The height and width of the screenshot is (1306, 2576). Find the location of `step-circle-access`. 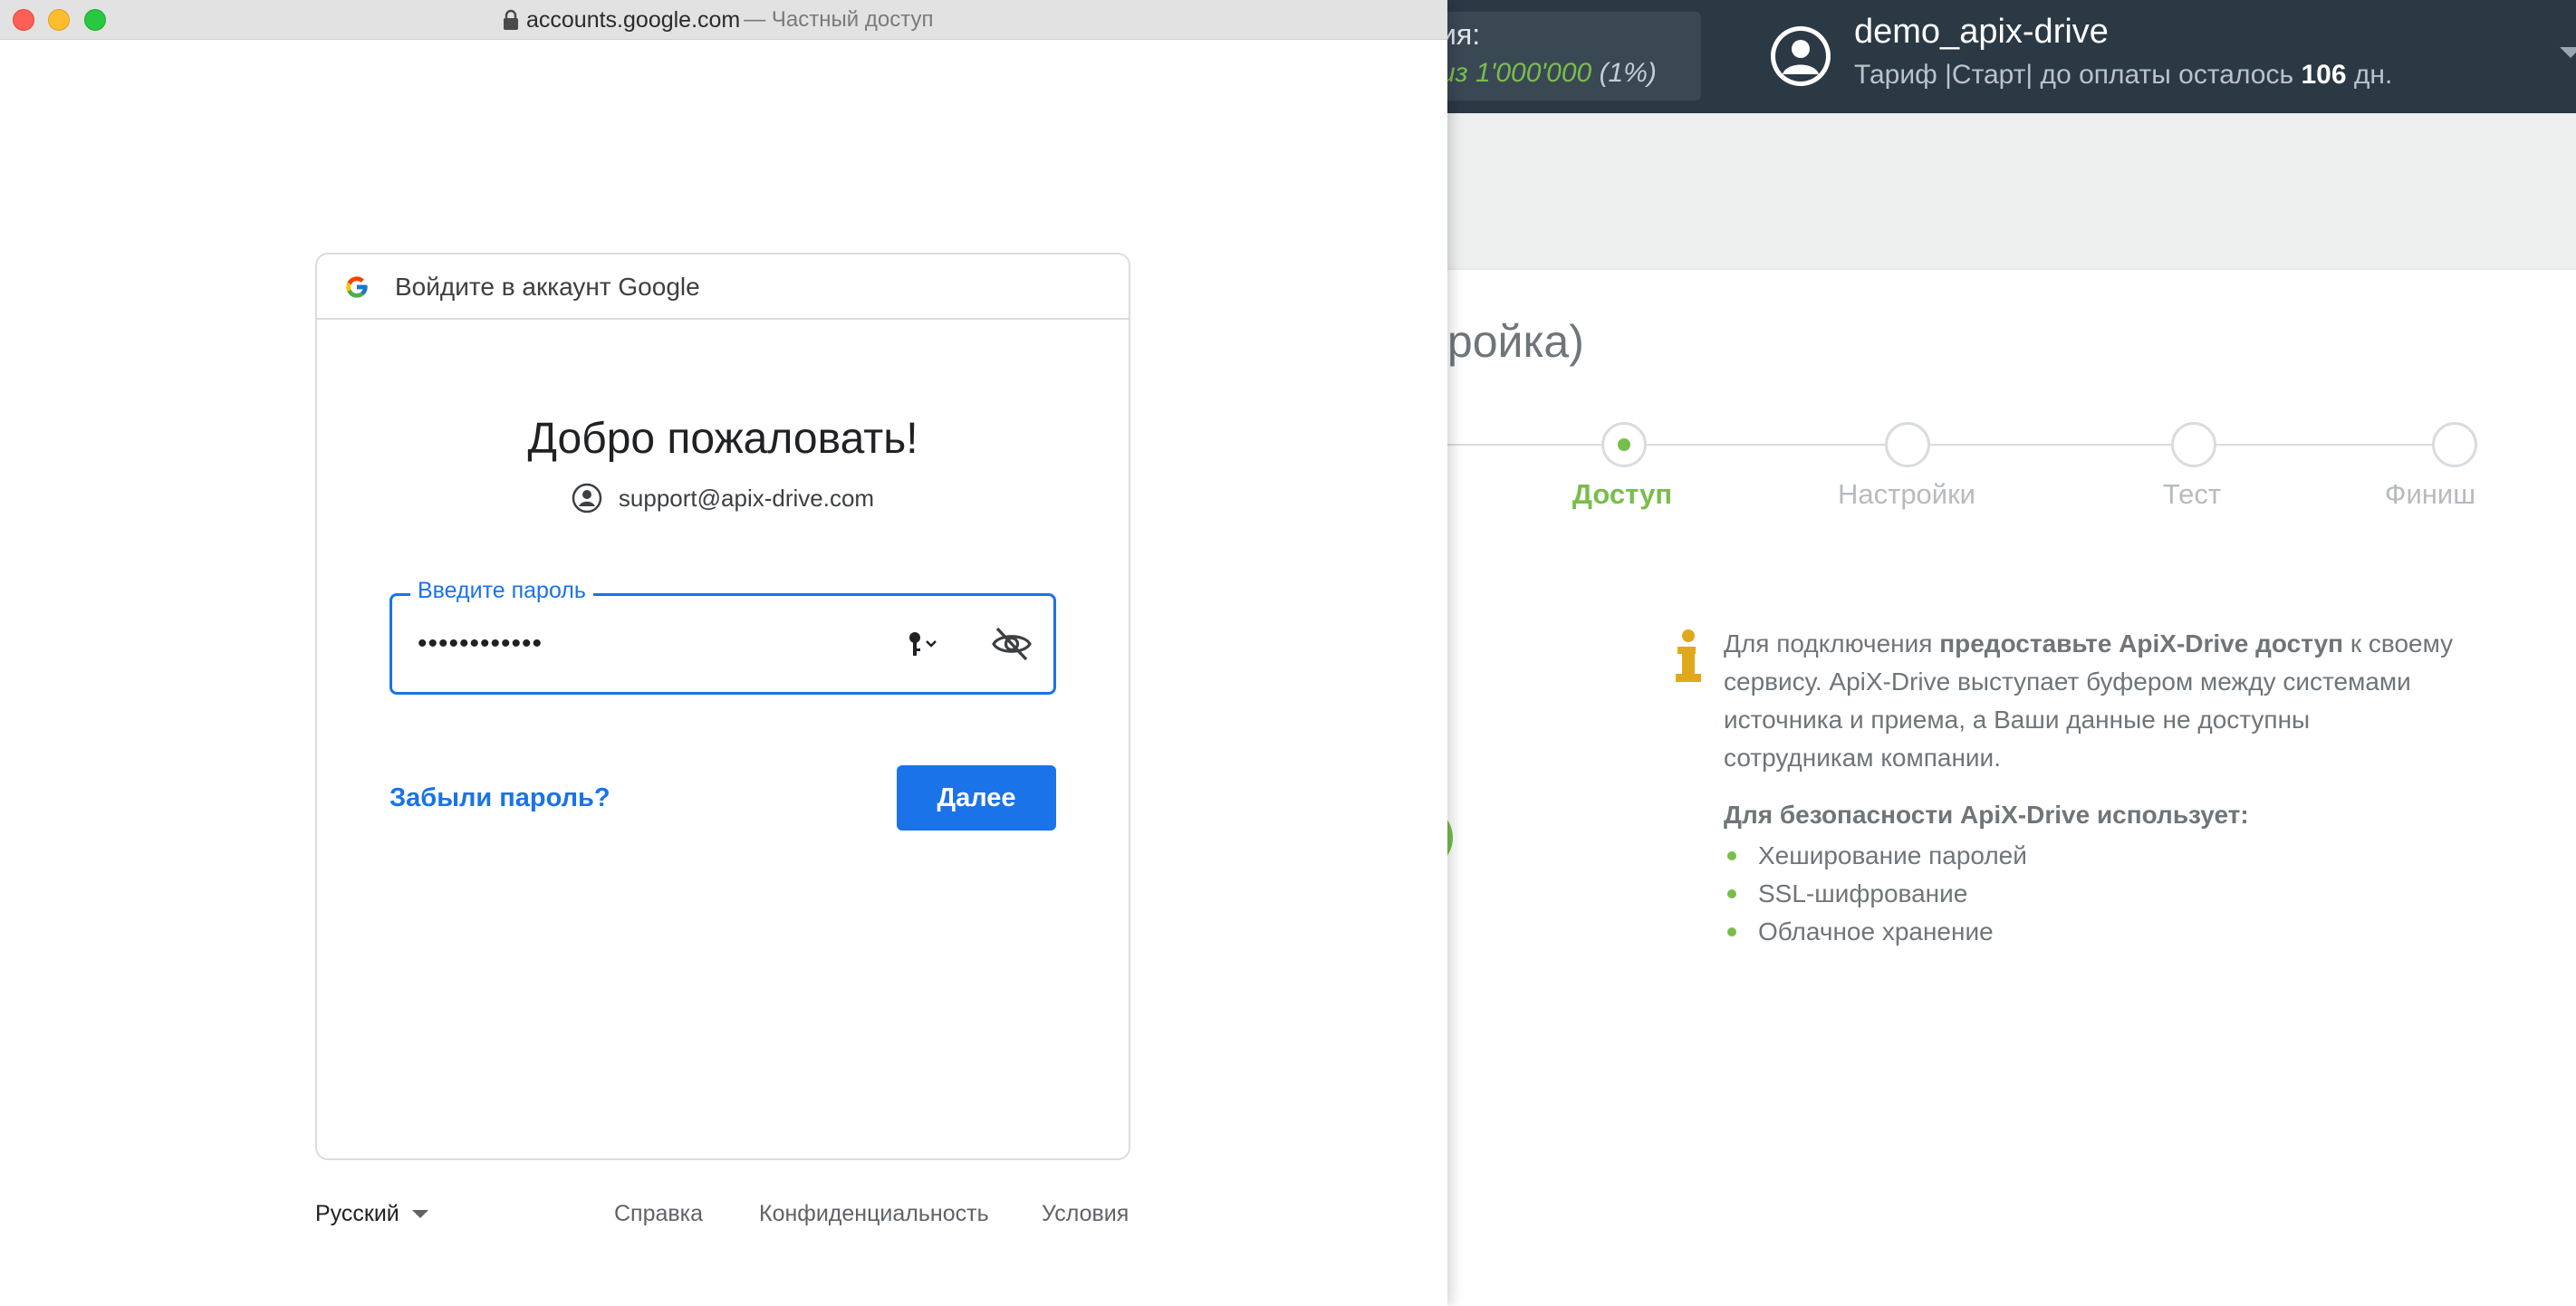

step-circle-access is located at coordinates (1624, 445).